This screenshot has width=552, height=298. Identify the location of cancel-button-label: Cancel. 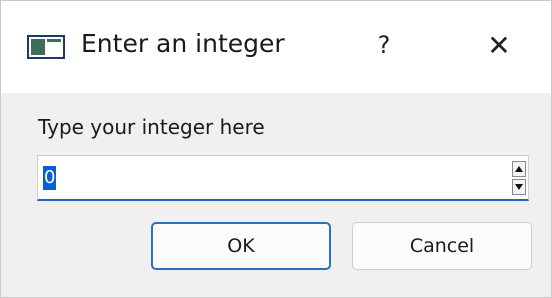
(442, 246).